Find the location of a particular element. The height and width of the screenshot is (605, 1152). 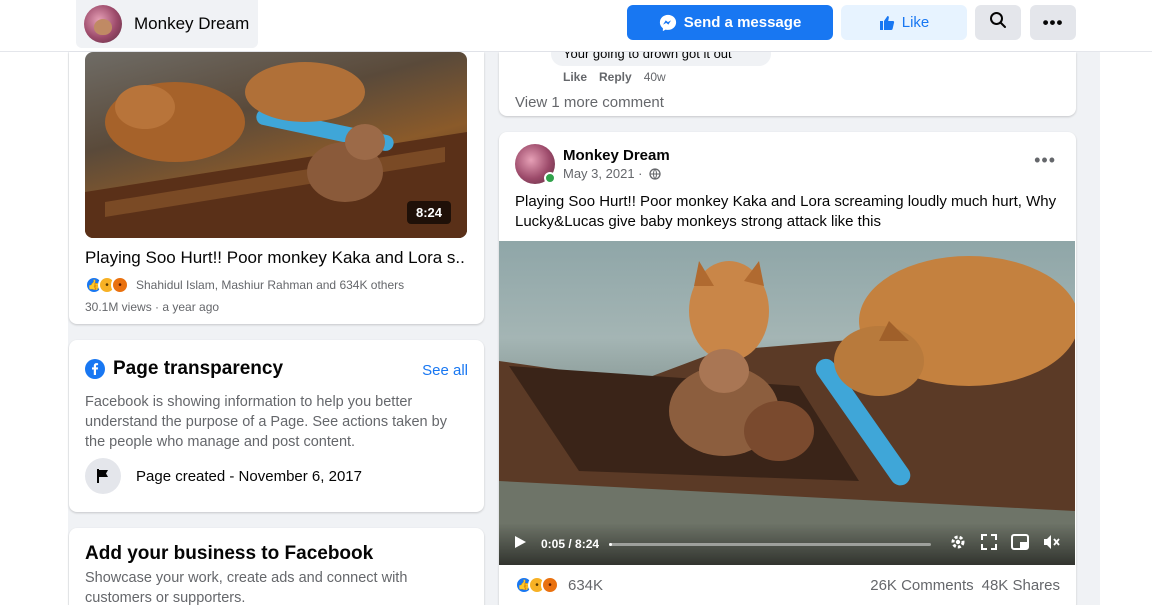

page-created-row: Page created - November 6, 2017 is located at coordinates (223, 476).